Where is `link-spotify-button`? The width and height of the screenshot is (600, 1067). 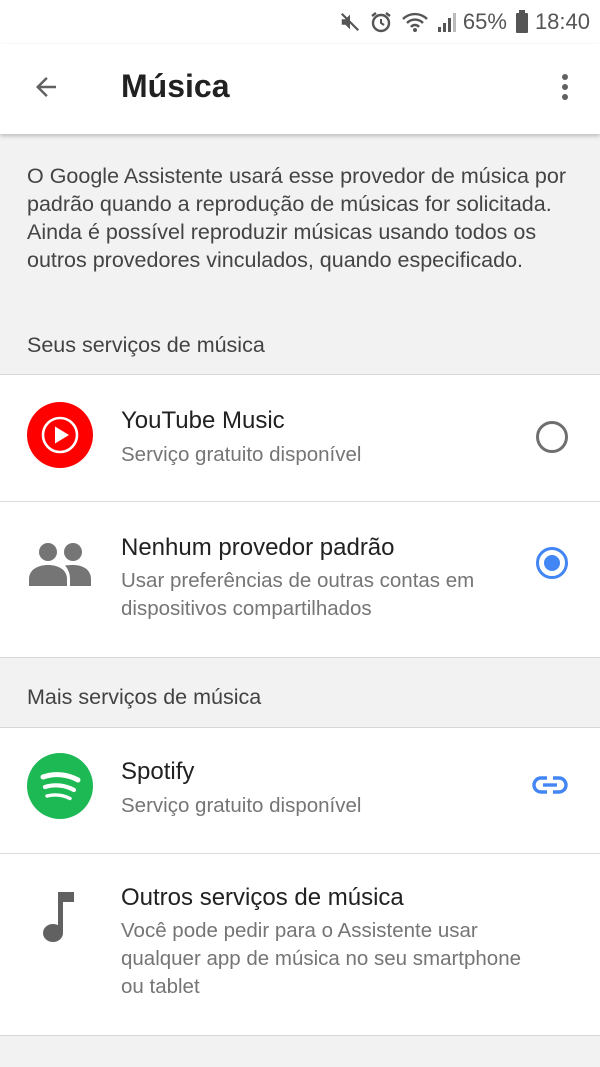 link-spotify-button is located at coordinates (550, 787).